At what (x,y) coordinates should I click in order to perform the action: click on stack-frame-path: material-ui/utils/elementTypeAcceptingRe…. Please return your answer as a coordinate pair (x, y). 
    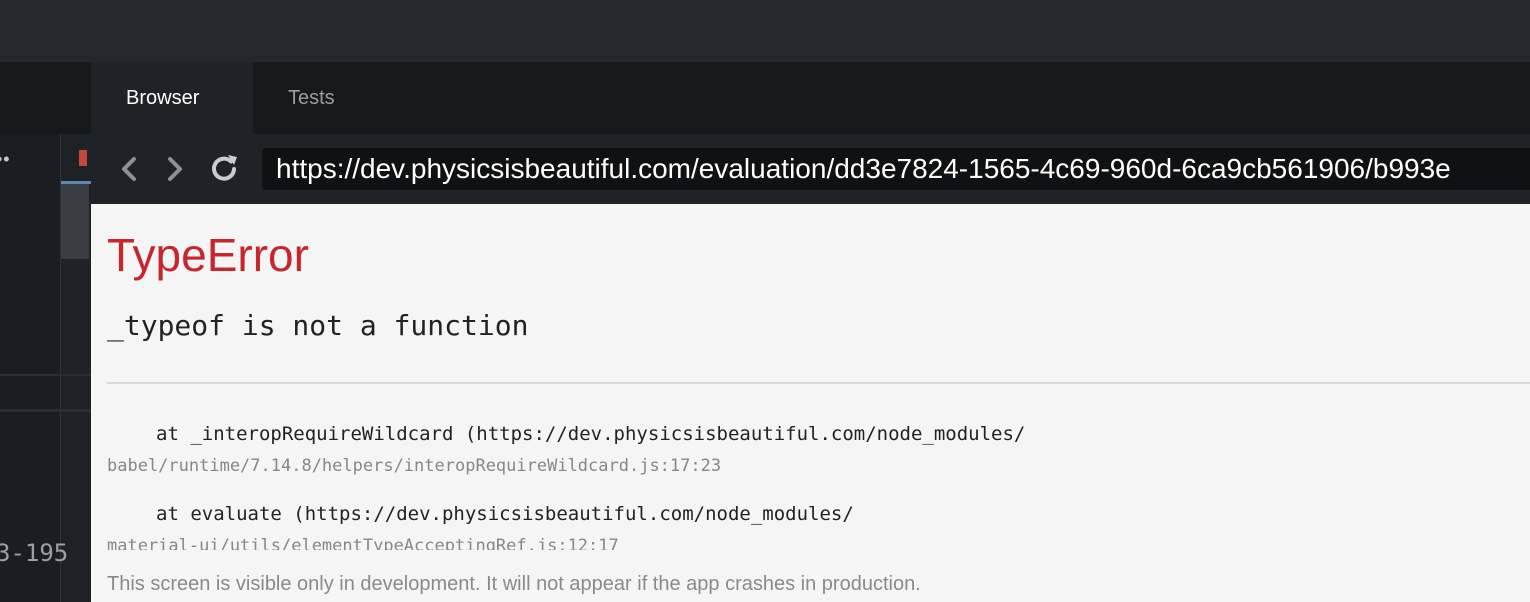
    Looking at the image, I should click on (363, 543).